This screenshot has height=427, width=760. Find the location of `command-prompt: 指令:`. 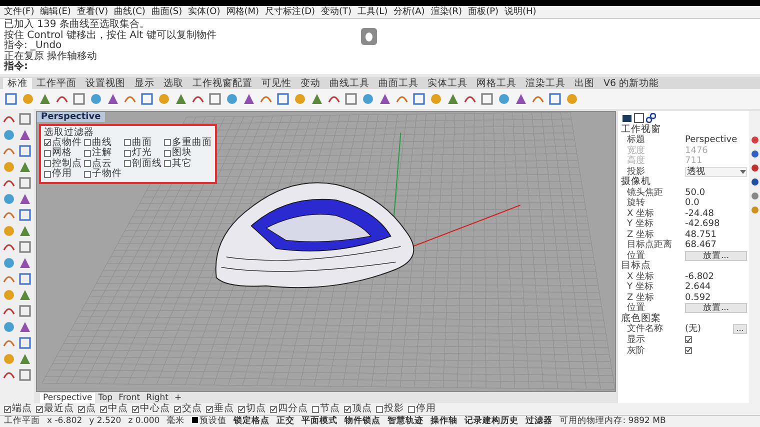

command-prompt: 指令: is located at coordinates (16, 67).